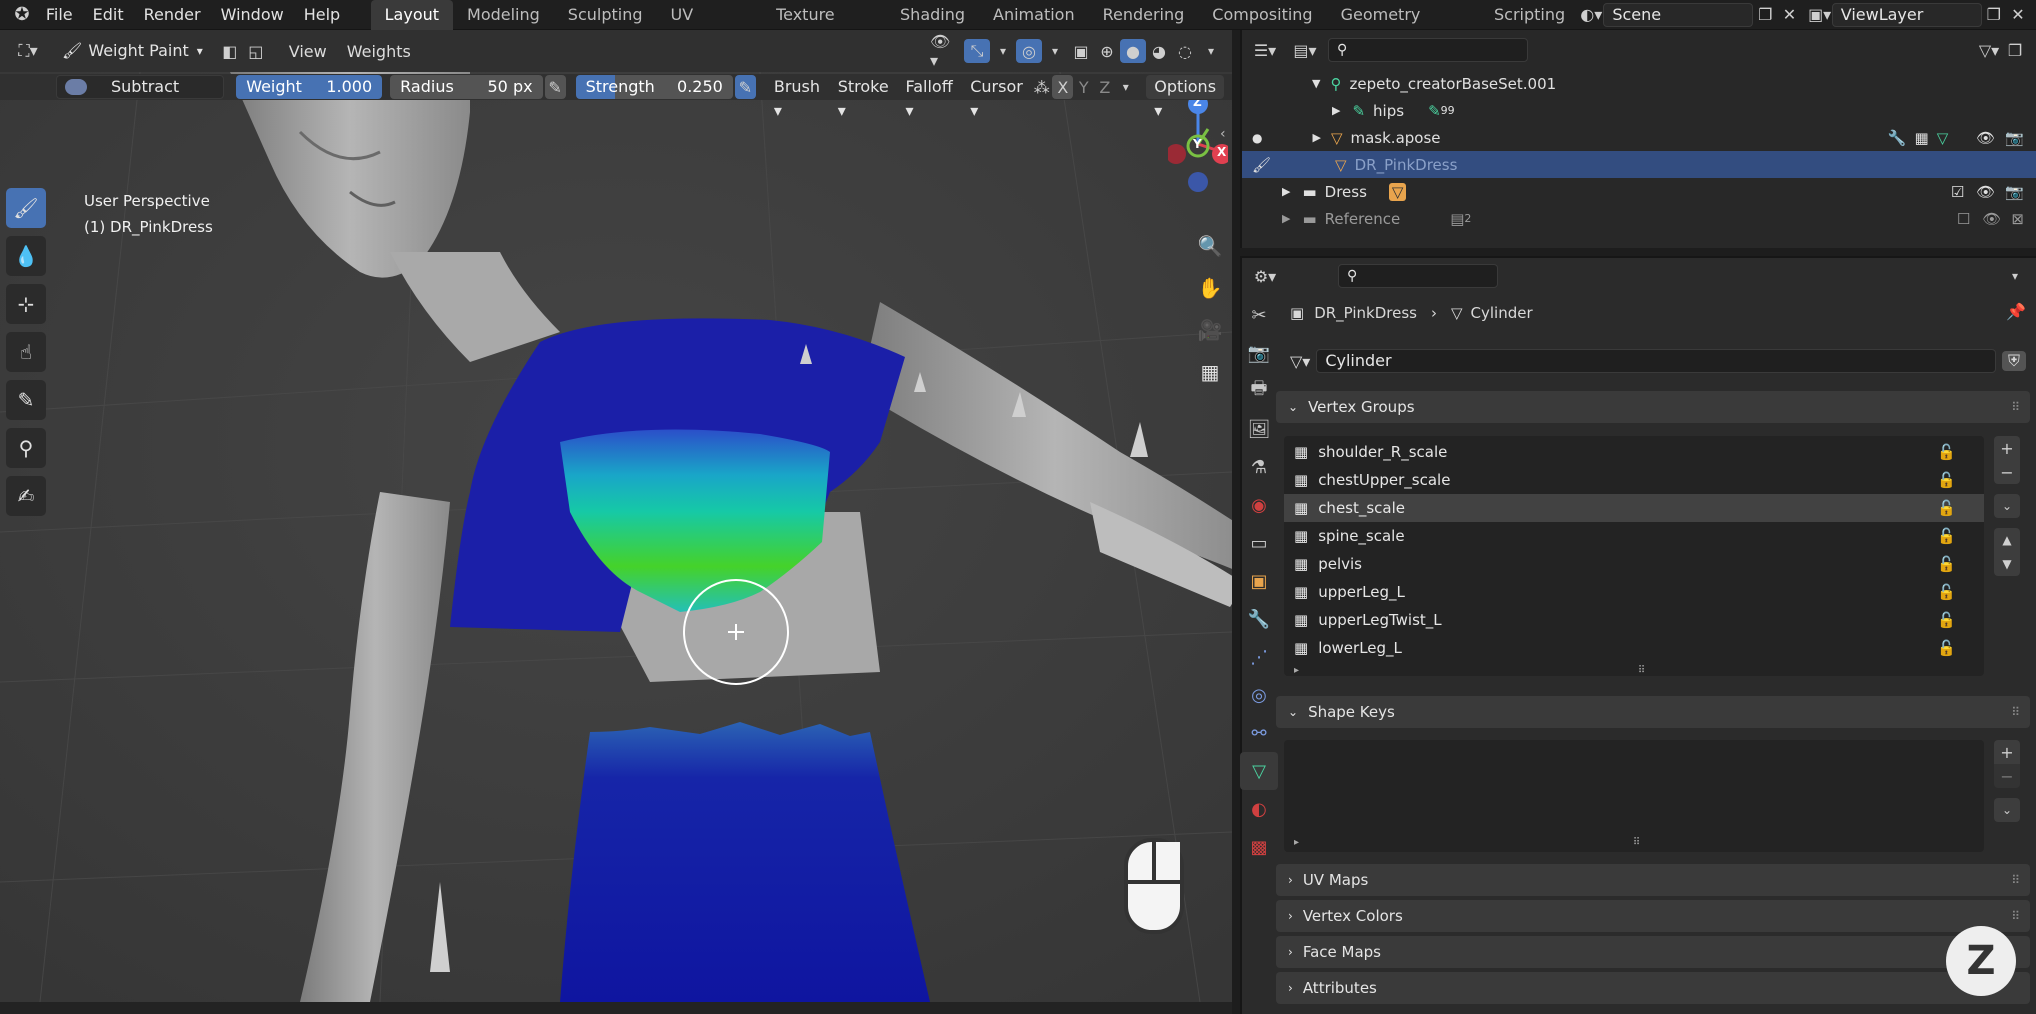 This screenshot has height=1014, width=2036. What do you see at coordinates (1210, 288) in the screenshot?
I see `pan-hand-icon: ✋` at bounding box center [1210, 288].